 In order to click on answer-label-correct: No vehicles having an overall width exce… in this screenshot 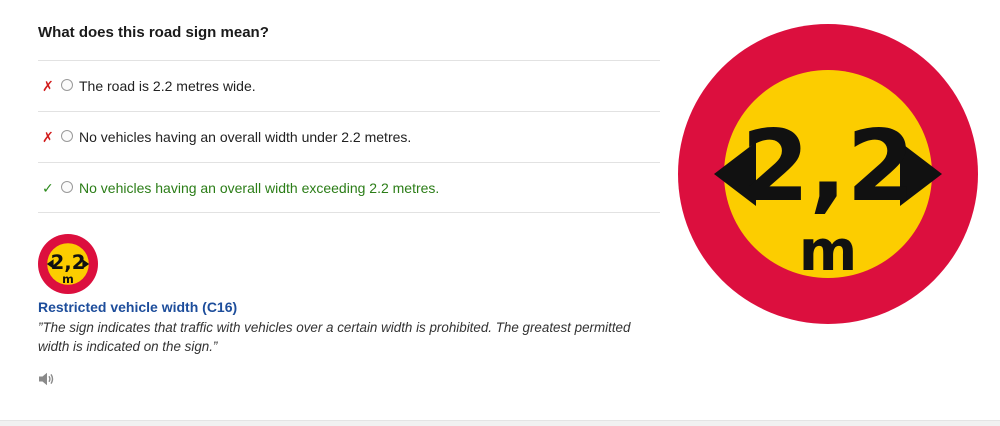, I will do `click(259, 188)`.